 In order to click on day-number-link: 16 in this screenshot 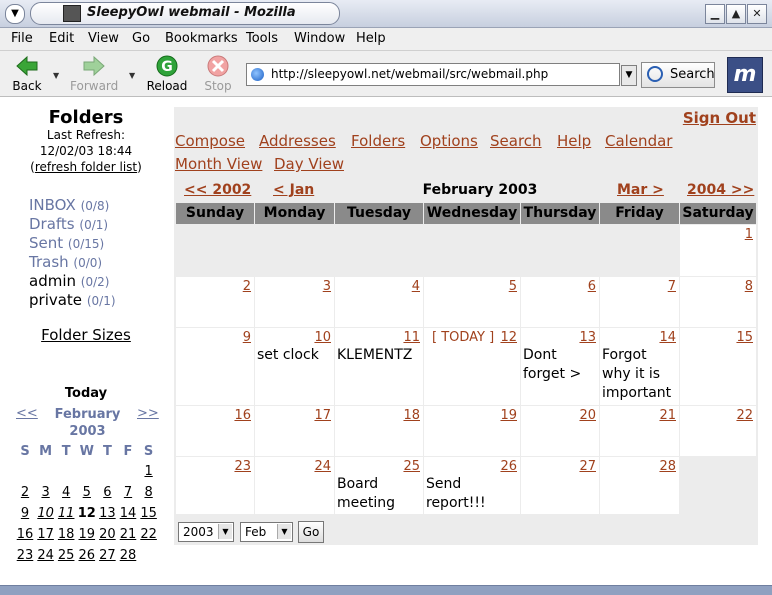, I will do `click(242, 415)`.